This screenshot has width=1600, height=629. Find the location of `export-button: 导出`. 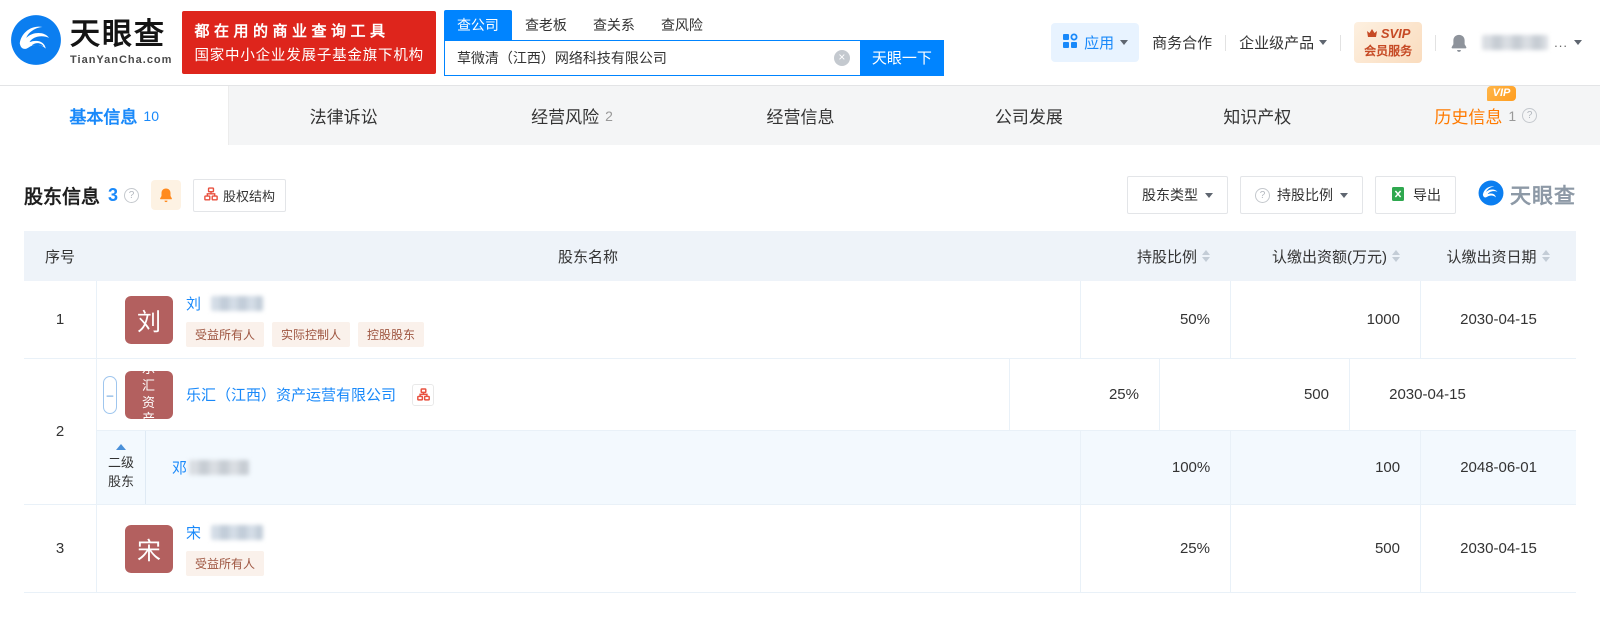

export-button: 导出 is located at coordinates (1415, 195).